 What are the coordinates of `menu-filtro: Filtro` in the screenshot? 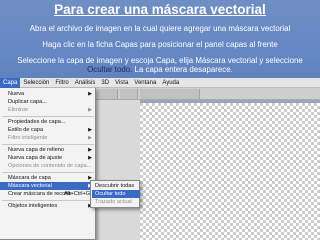 It's located at (61, 83).